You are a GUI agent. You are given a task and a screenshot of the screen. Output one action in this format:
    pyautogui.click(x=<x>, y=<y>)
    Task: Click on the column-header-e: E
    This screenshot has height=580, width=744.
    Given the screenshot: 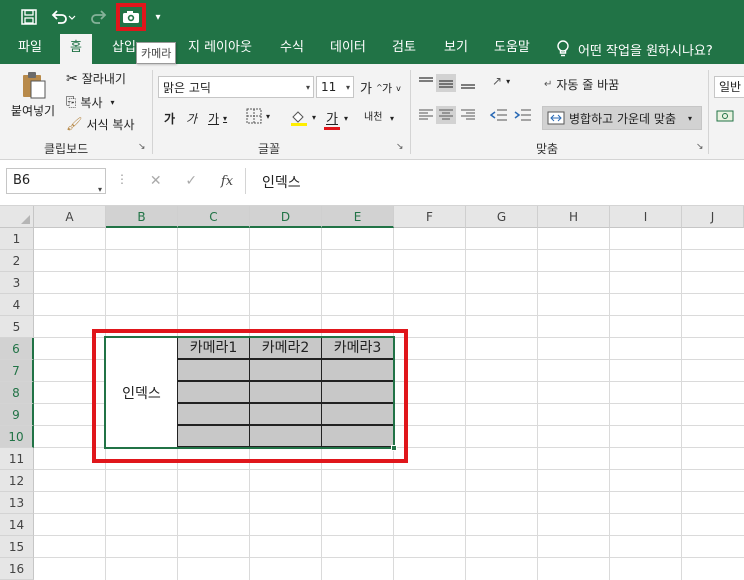 What is the action you would take?
    pyautogui.click(x=358, y=217)
    